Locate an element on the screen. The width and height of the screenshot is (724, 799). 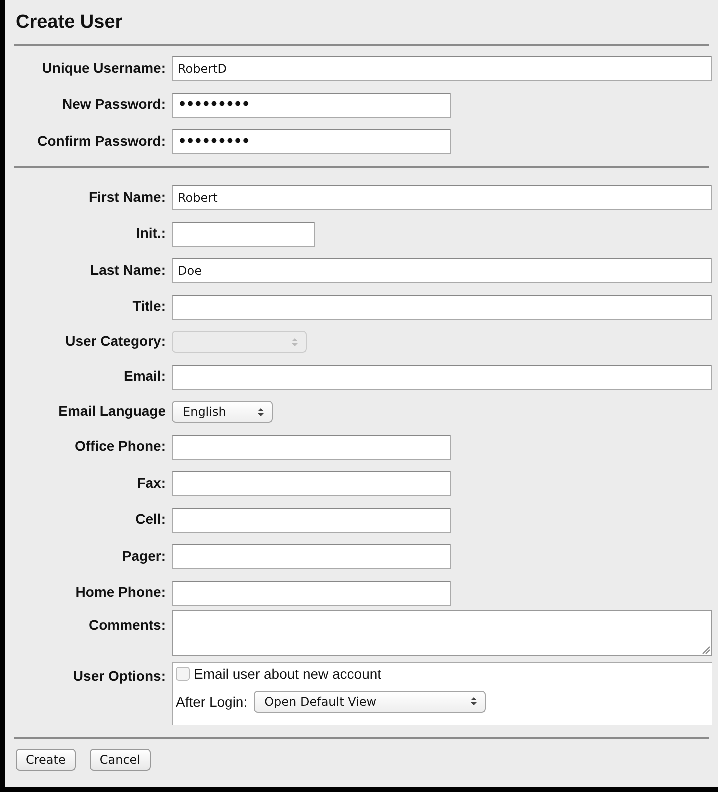
input-field: Robert is located at coordinates (442, 197).